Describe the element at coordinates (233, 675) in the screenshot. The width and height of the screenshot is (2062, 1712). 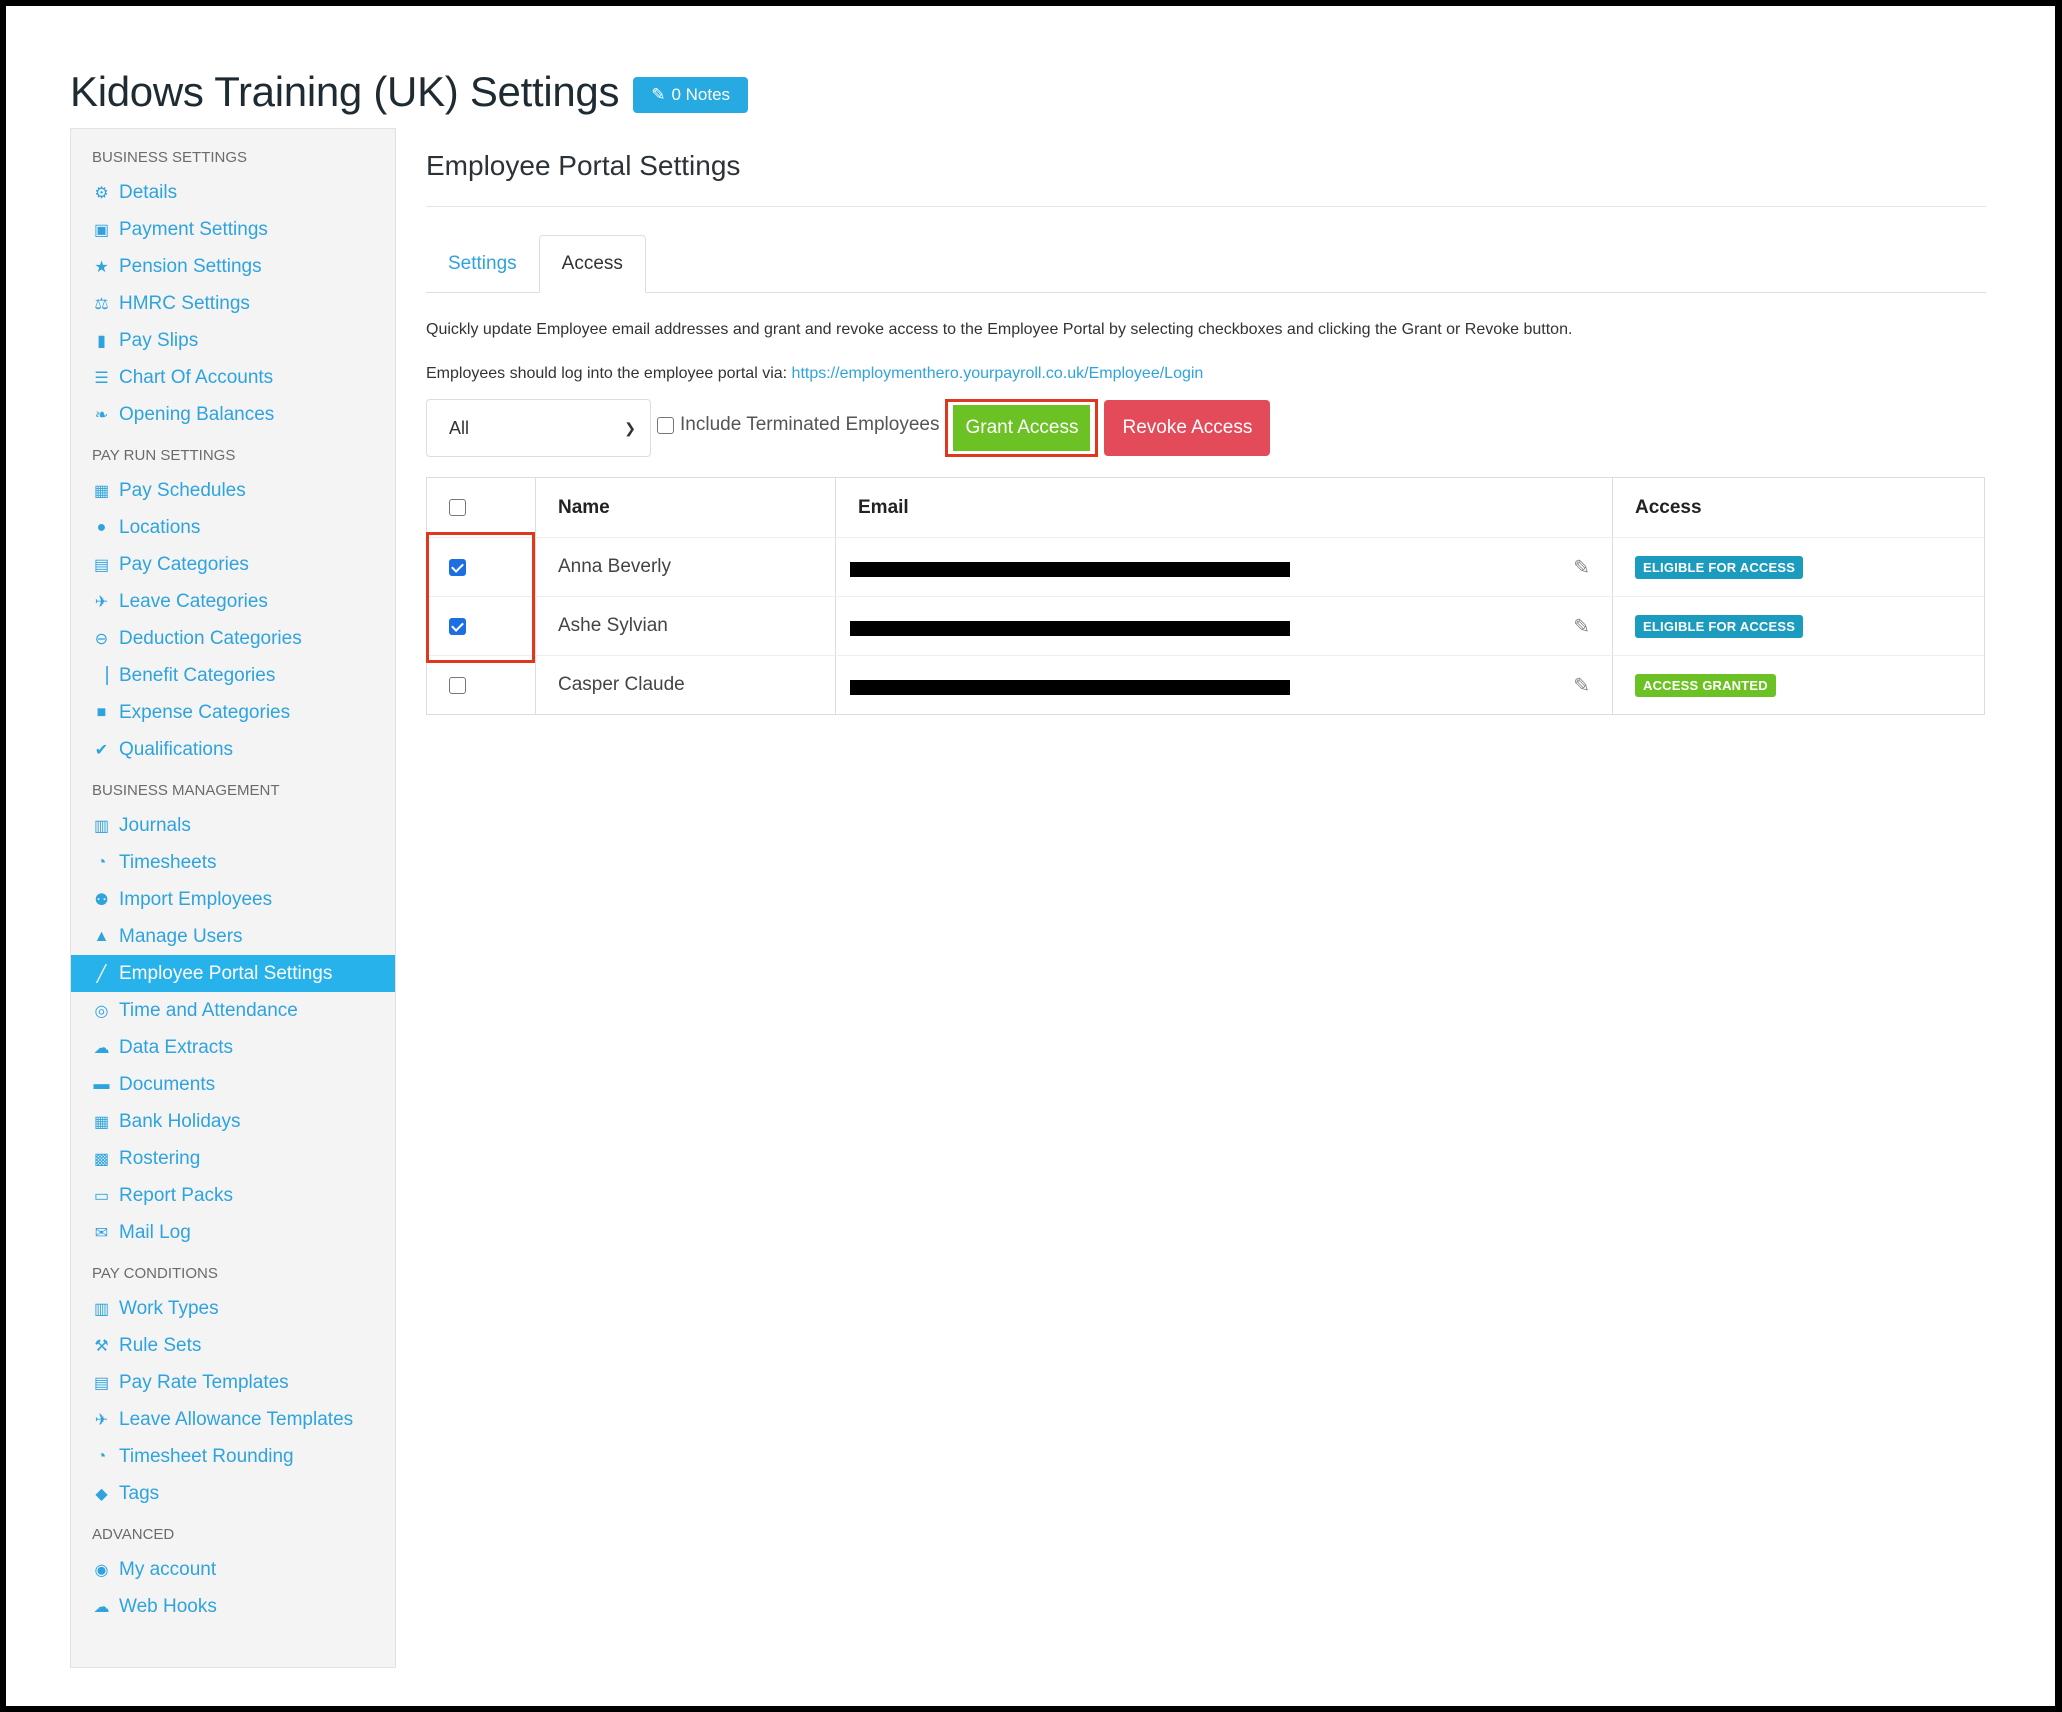
I see `sidebar-item-benefit-categories: ▕ Benefit Categories` at that location.